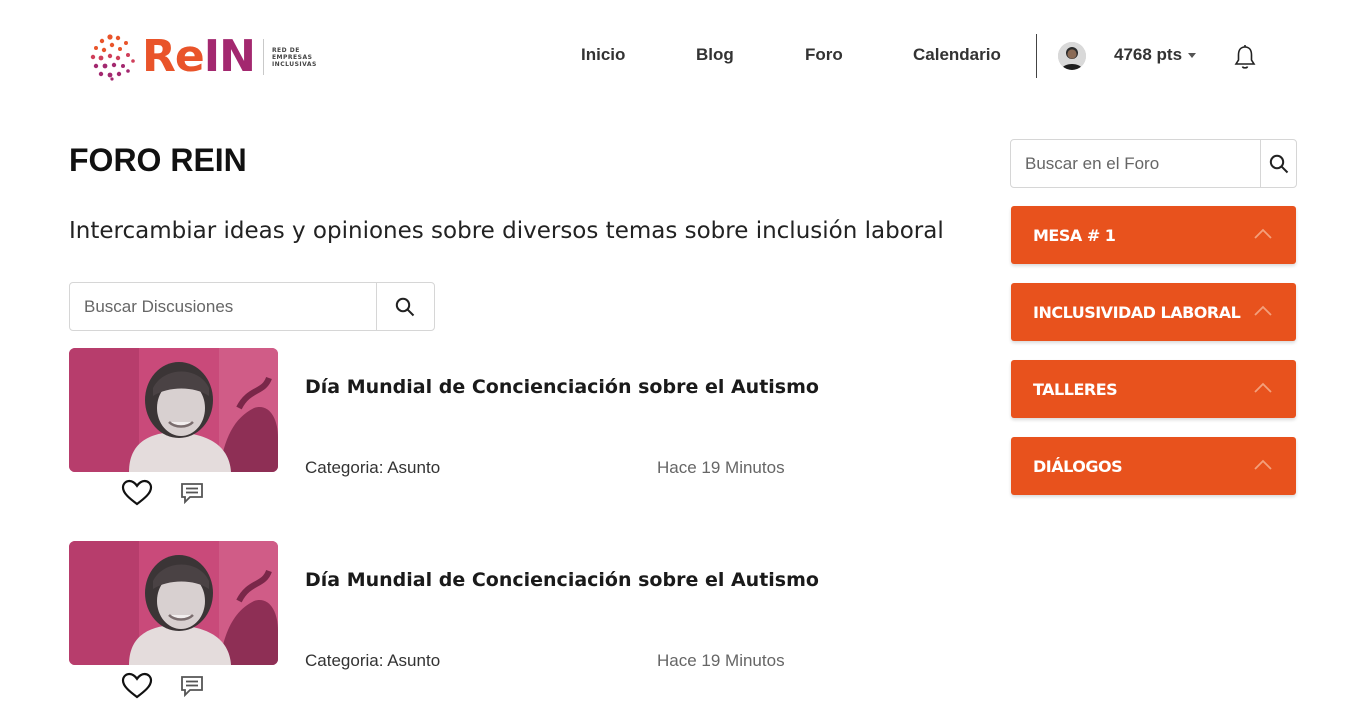 This screenshot has width=1366, height=723. I want to click on discussion-search-button, so click(404, 306).